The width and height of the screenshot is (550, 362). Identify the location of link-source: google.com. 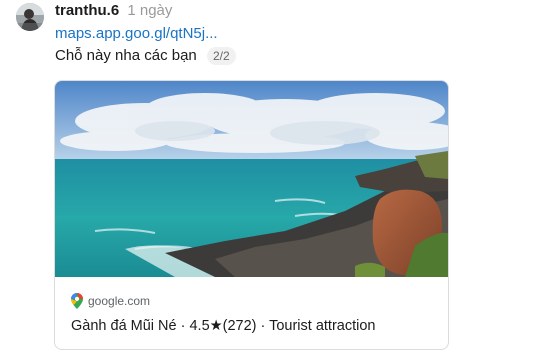
(110, 301).